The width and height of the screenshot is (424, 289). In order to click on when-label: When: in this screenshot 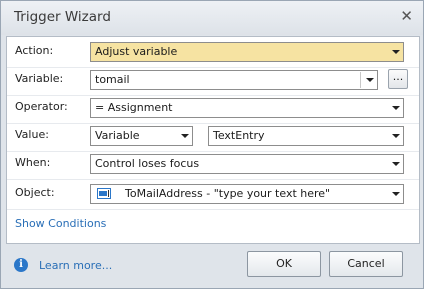, I will do `click(33, 162)`.